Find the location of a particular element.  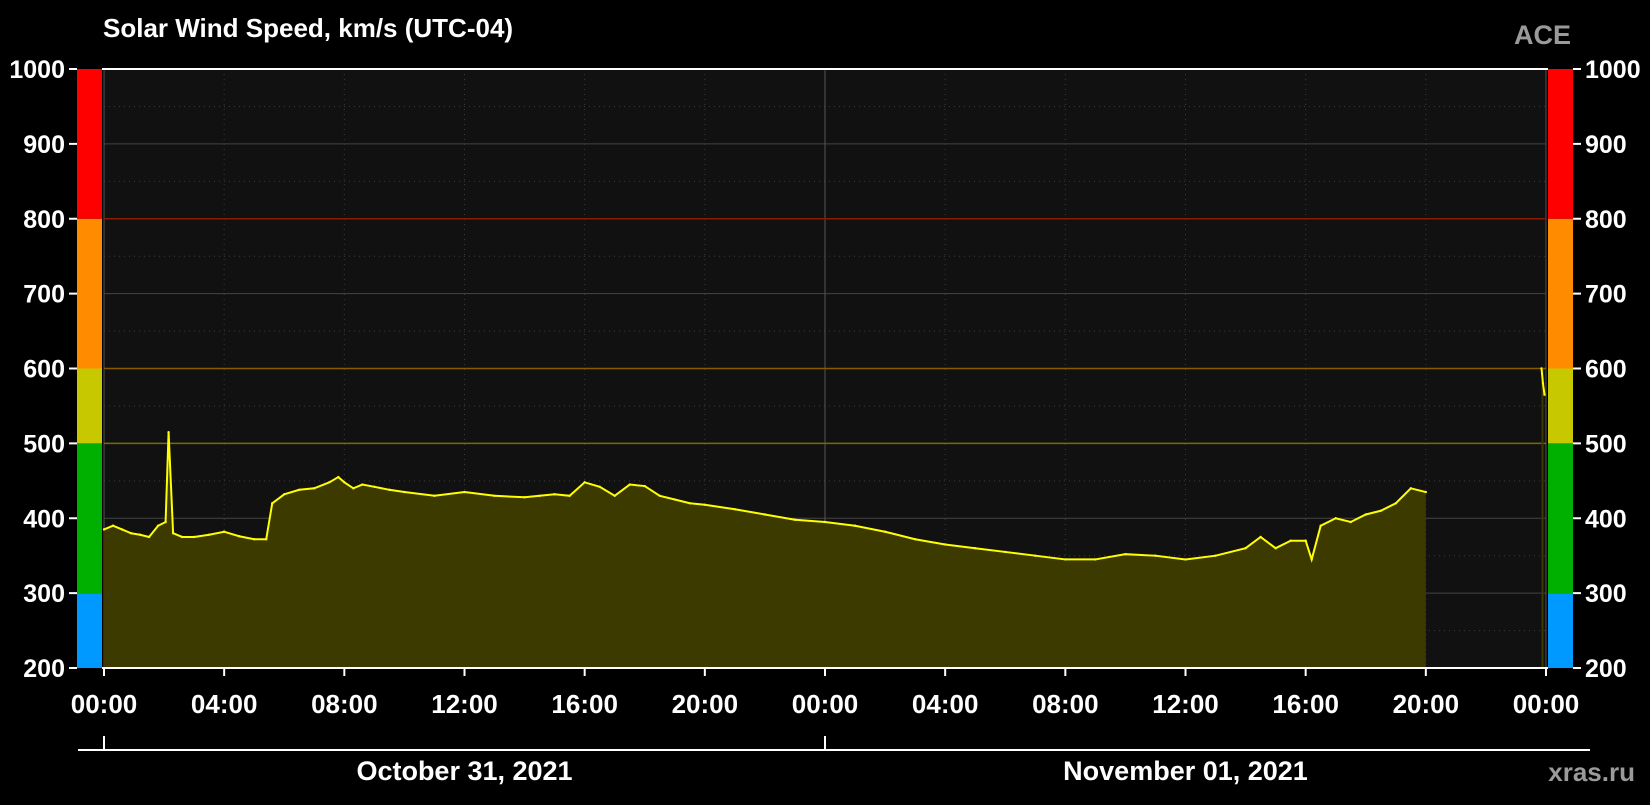

right-color-scale is located at coordinates (1560, 368).